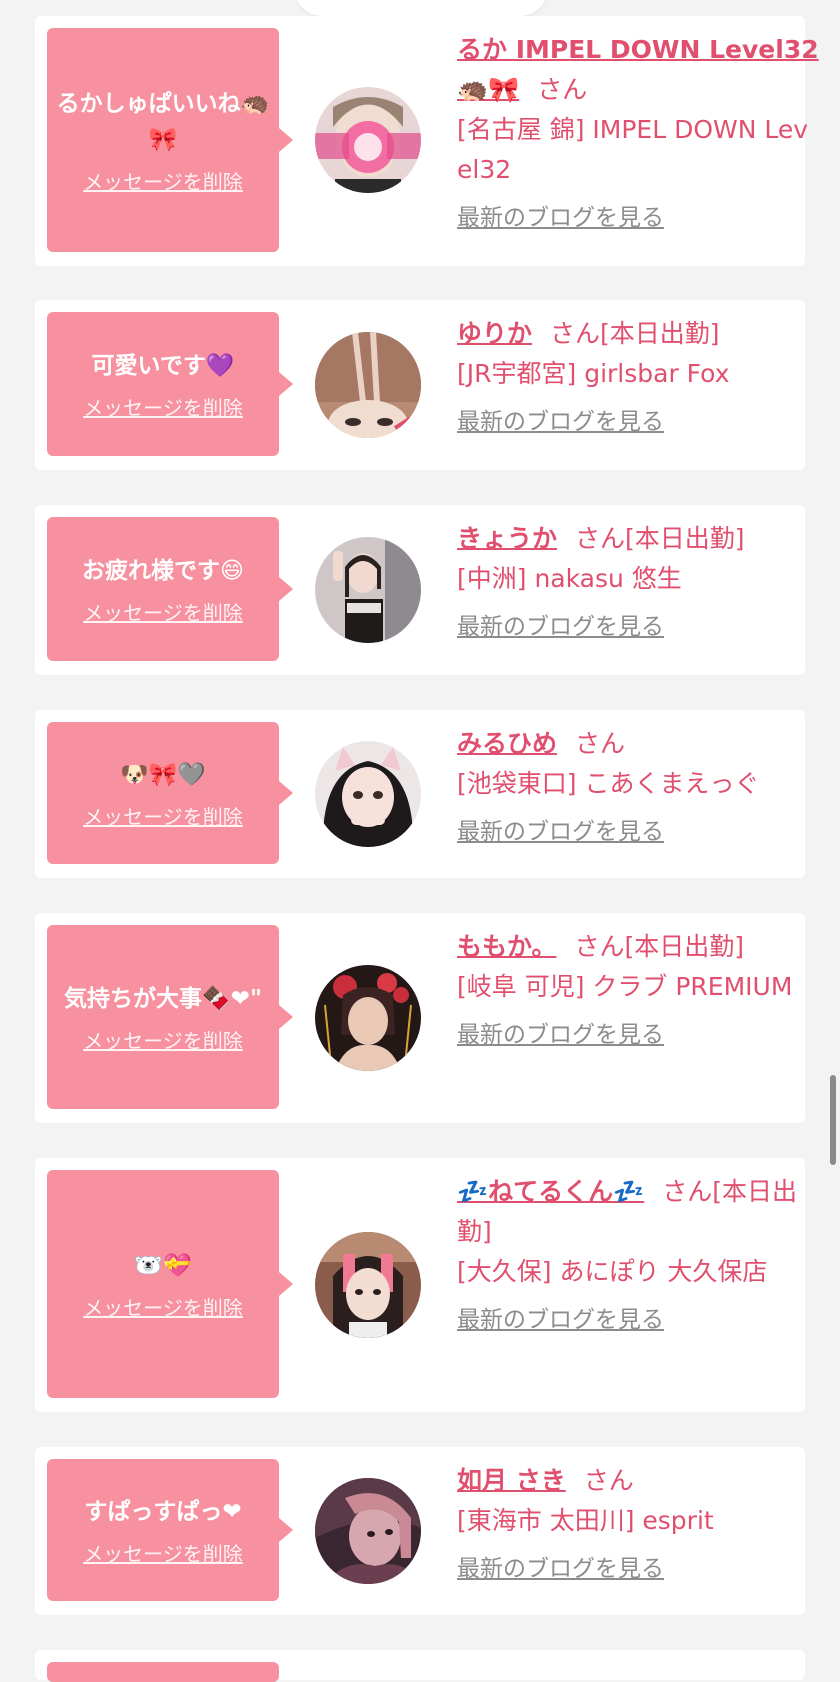 This screenshot has height=1682, width=840. Describe the element at coordinates (163, 774) in the screenshot. I see `message-text: 🐶🎀🩶` at that location.